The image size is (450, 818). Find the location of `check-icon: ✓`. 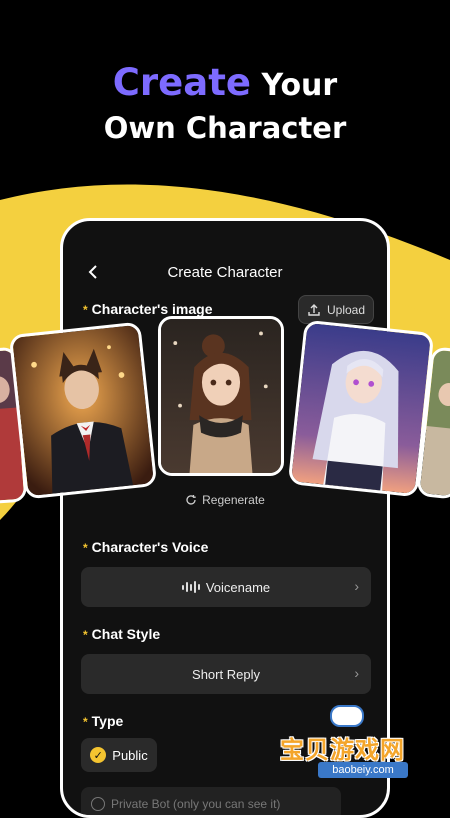

check-icon: ✓ is located at coordinates (98, 755).